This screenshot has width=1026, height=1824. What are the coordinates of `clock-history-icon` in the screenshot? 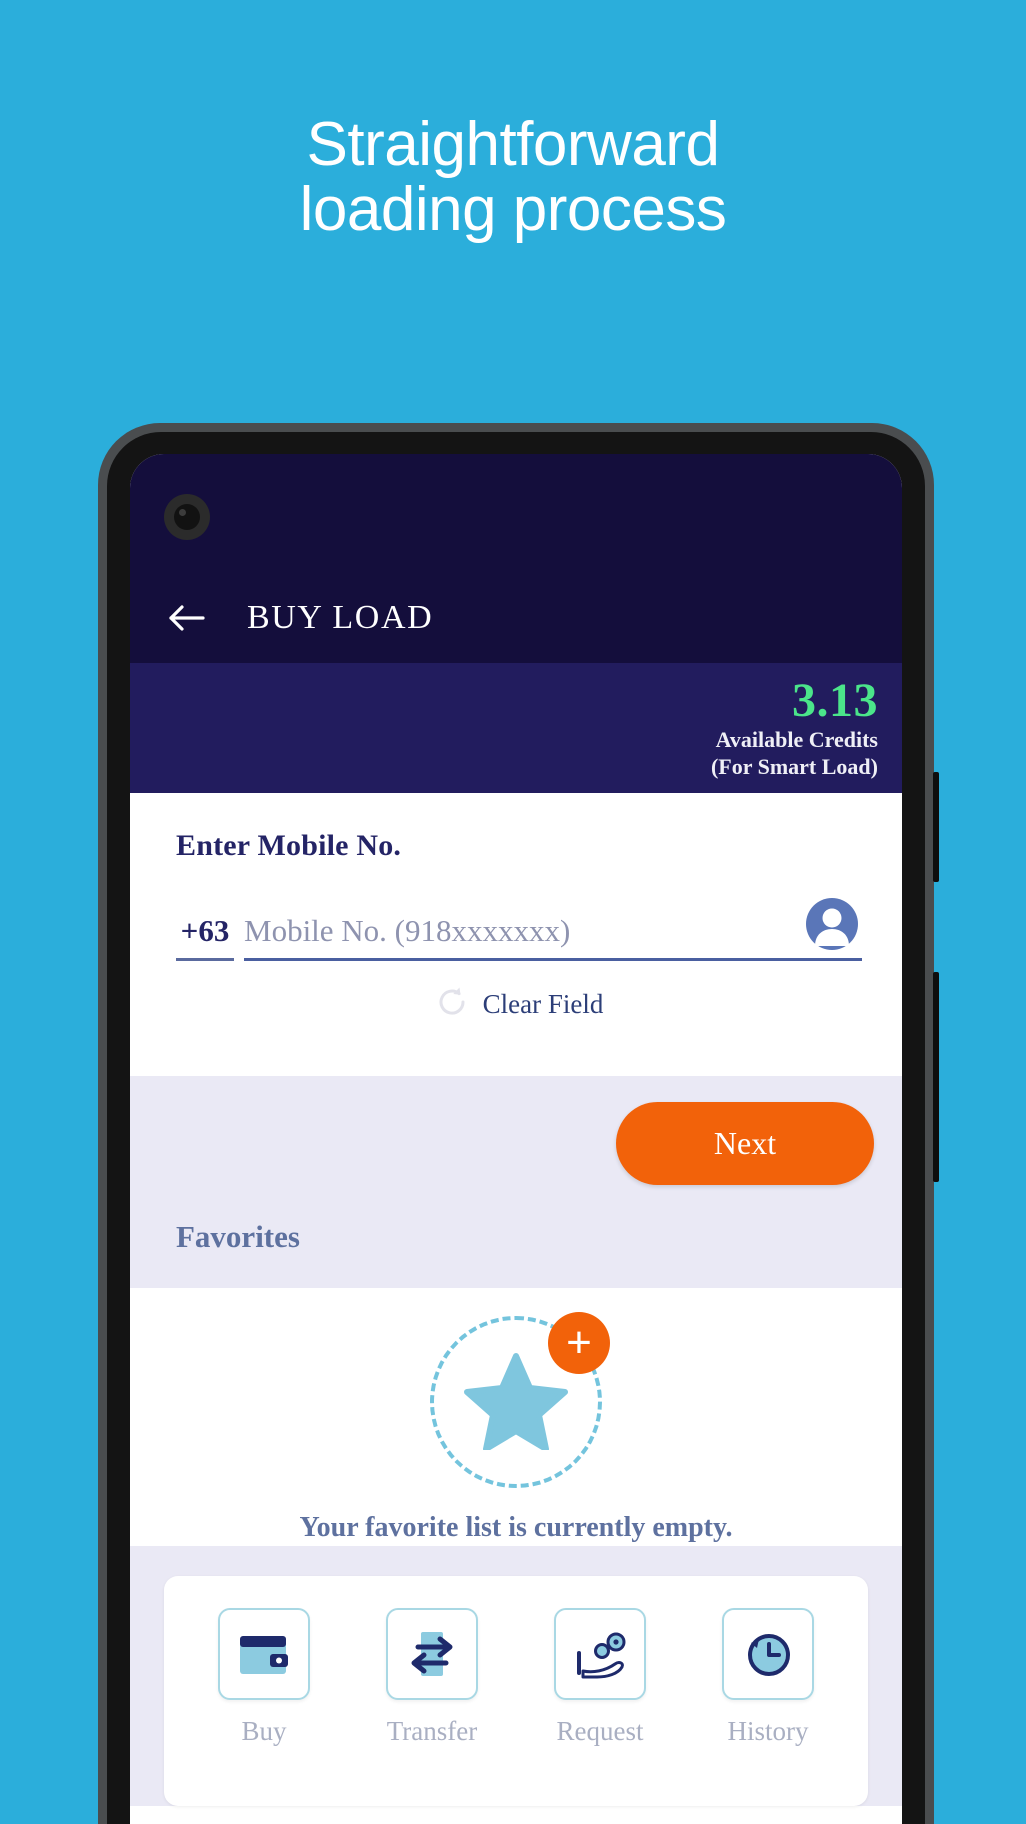 It's located at (768, 1654).